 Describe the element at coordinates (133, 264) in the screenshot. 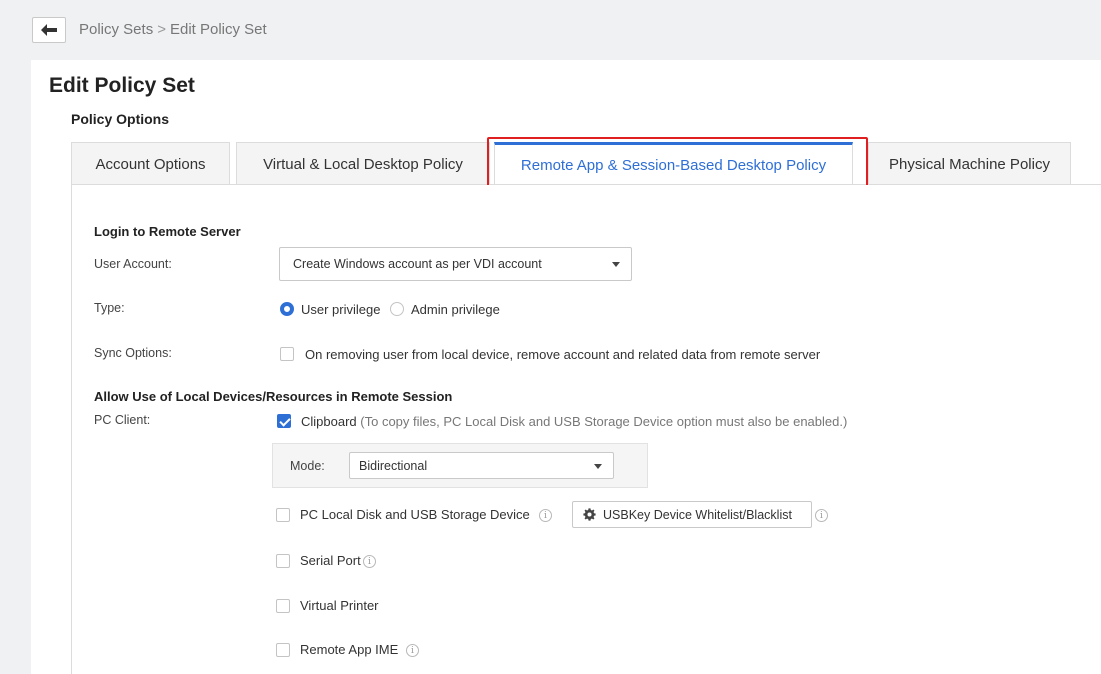

I see `user-account-label: User Account:` at that location.